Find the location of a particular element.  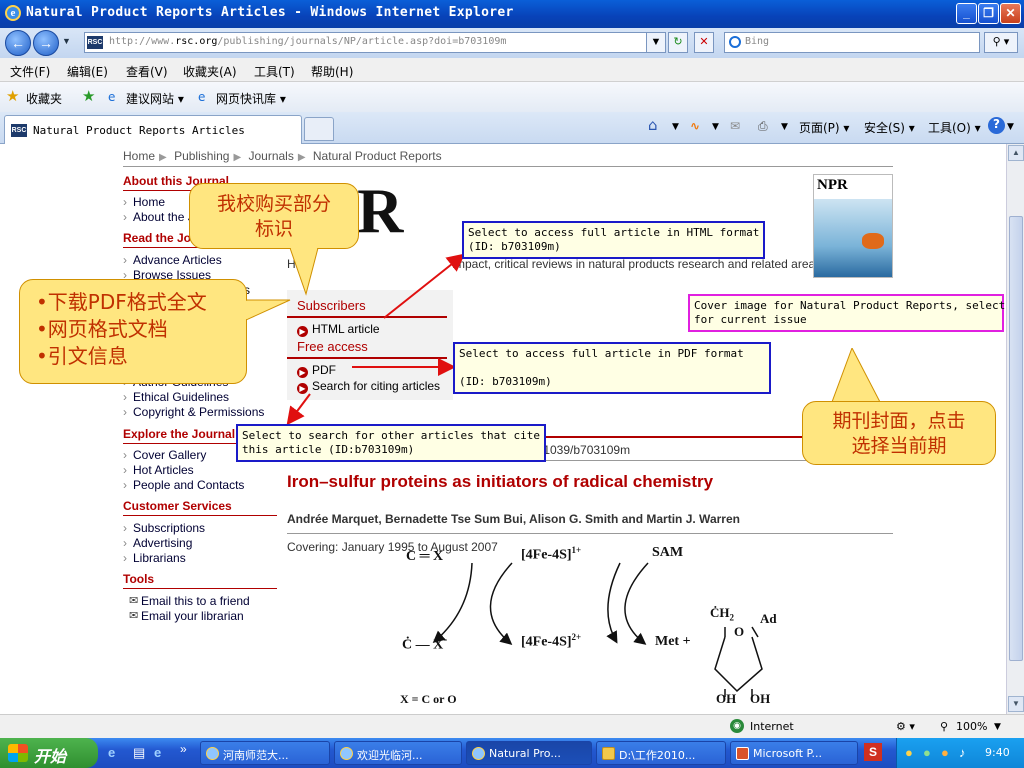

search-input: Bing is located at coordinates (852, 42).